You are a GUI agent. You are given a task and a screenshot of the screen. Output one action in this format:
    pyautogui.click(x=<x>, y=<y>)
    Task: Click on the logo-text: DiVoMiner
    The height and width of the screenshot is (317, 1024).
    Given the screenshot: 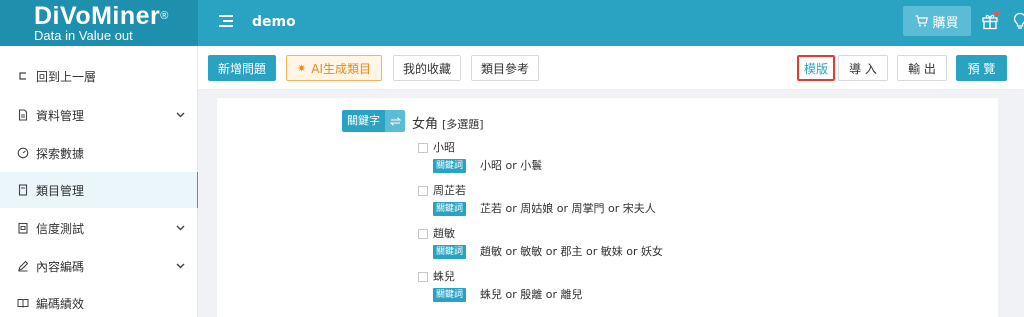 What is the action you would take?
    pyautogui.click(x=97, y=16)
    